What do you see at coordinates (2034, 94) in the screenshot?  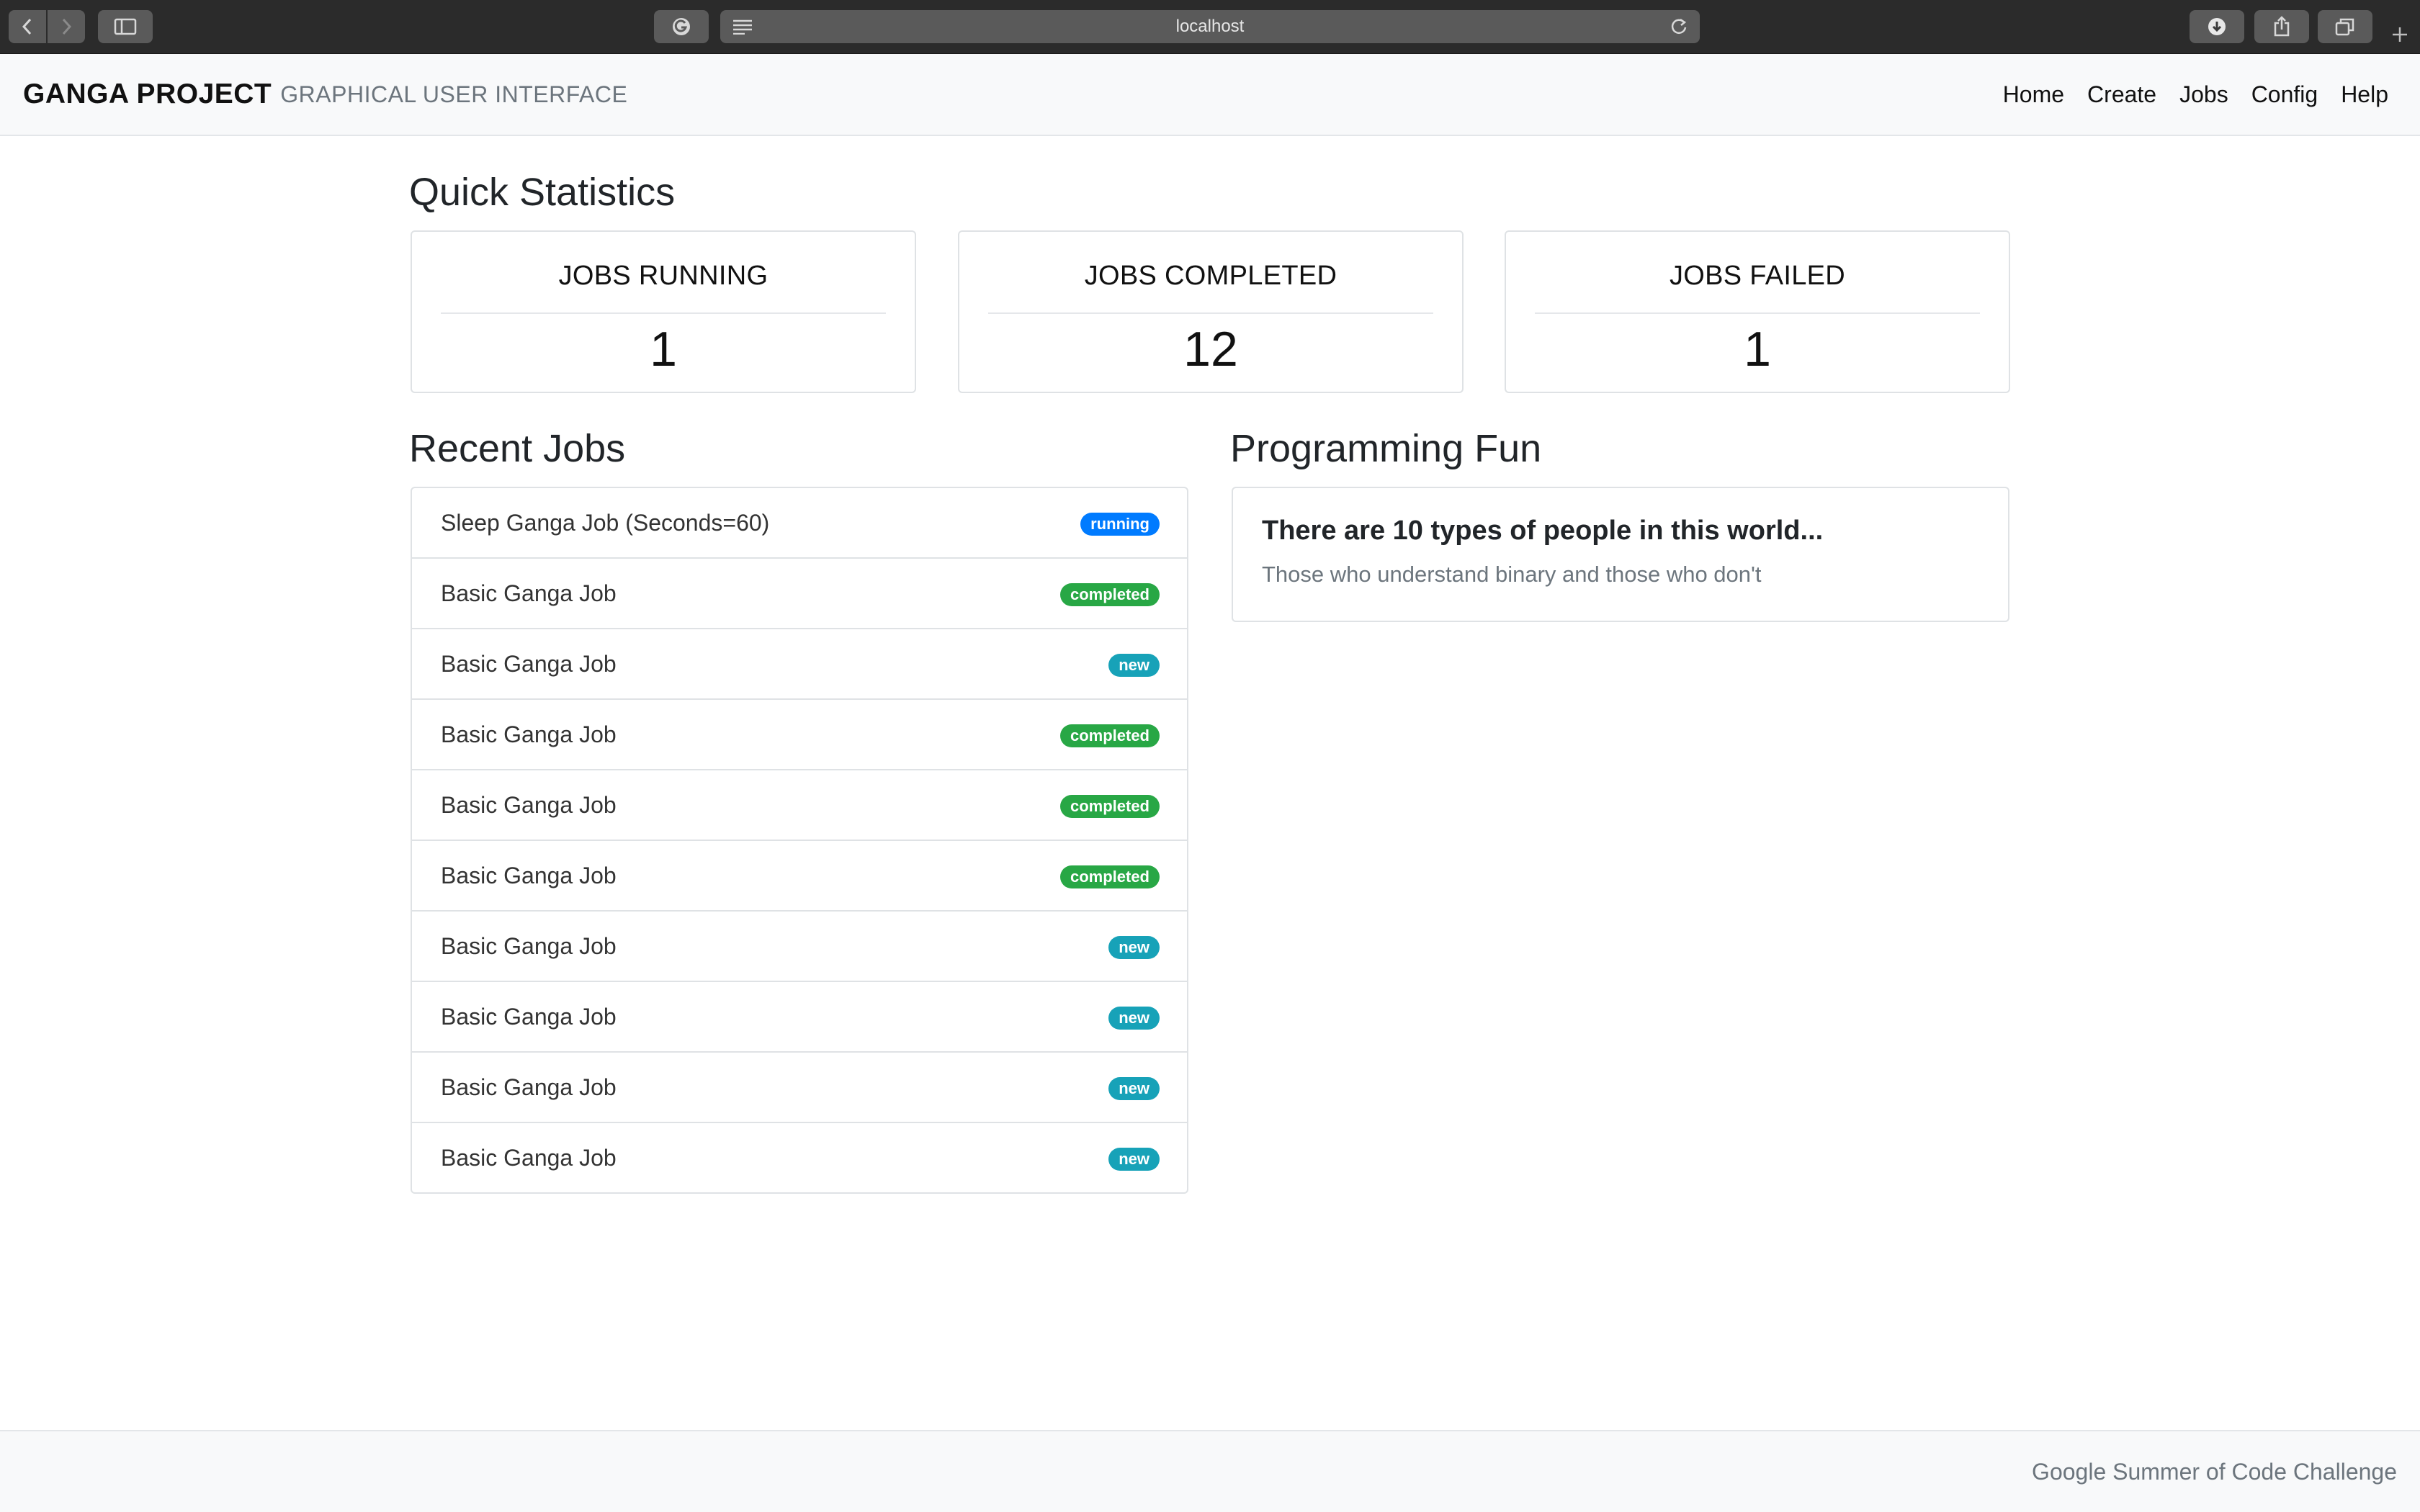 I see `nav-link-home: Home` at bounding box center [2034, 94].